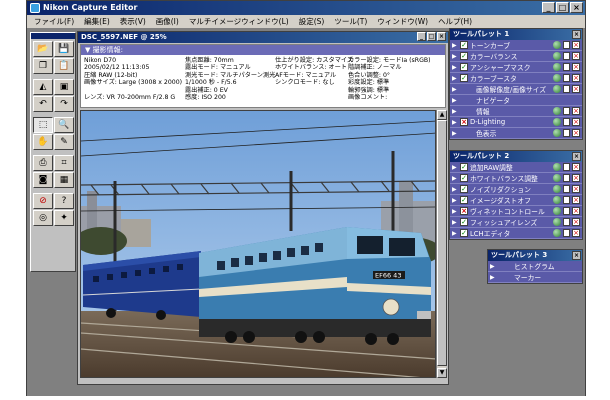 Image resolution: width=610 pixels, height=400 pixels. What do you see at coordinates (562, 7) in the screenshot?
I see `maximize-button: □` at bounding box center [562, 7].